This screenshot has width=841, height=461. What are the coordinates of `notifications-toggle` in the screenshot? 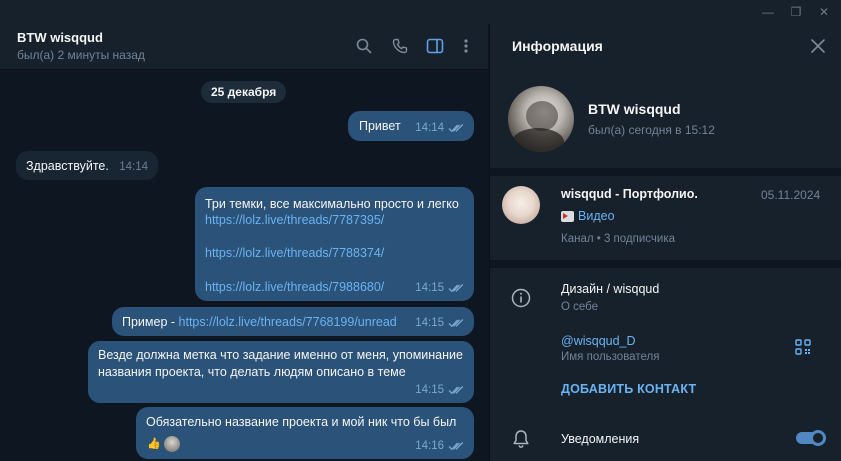 It's located at (811, 438).